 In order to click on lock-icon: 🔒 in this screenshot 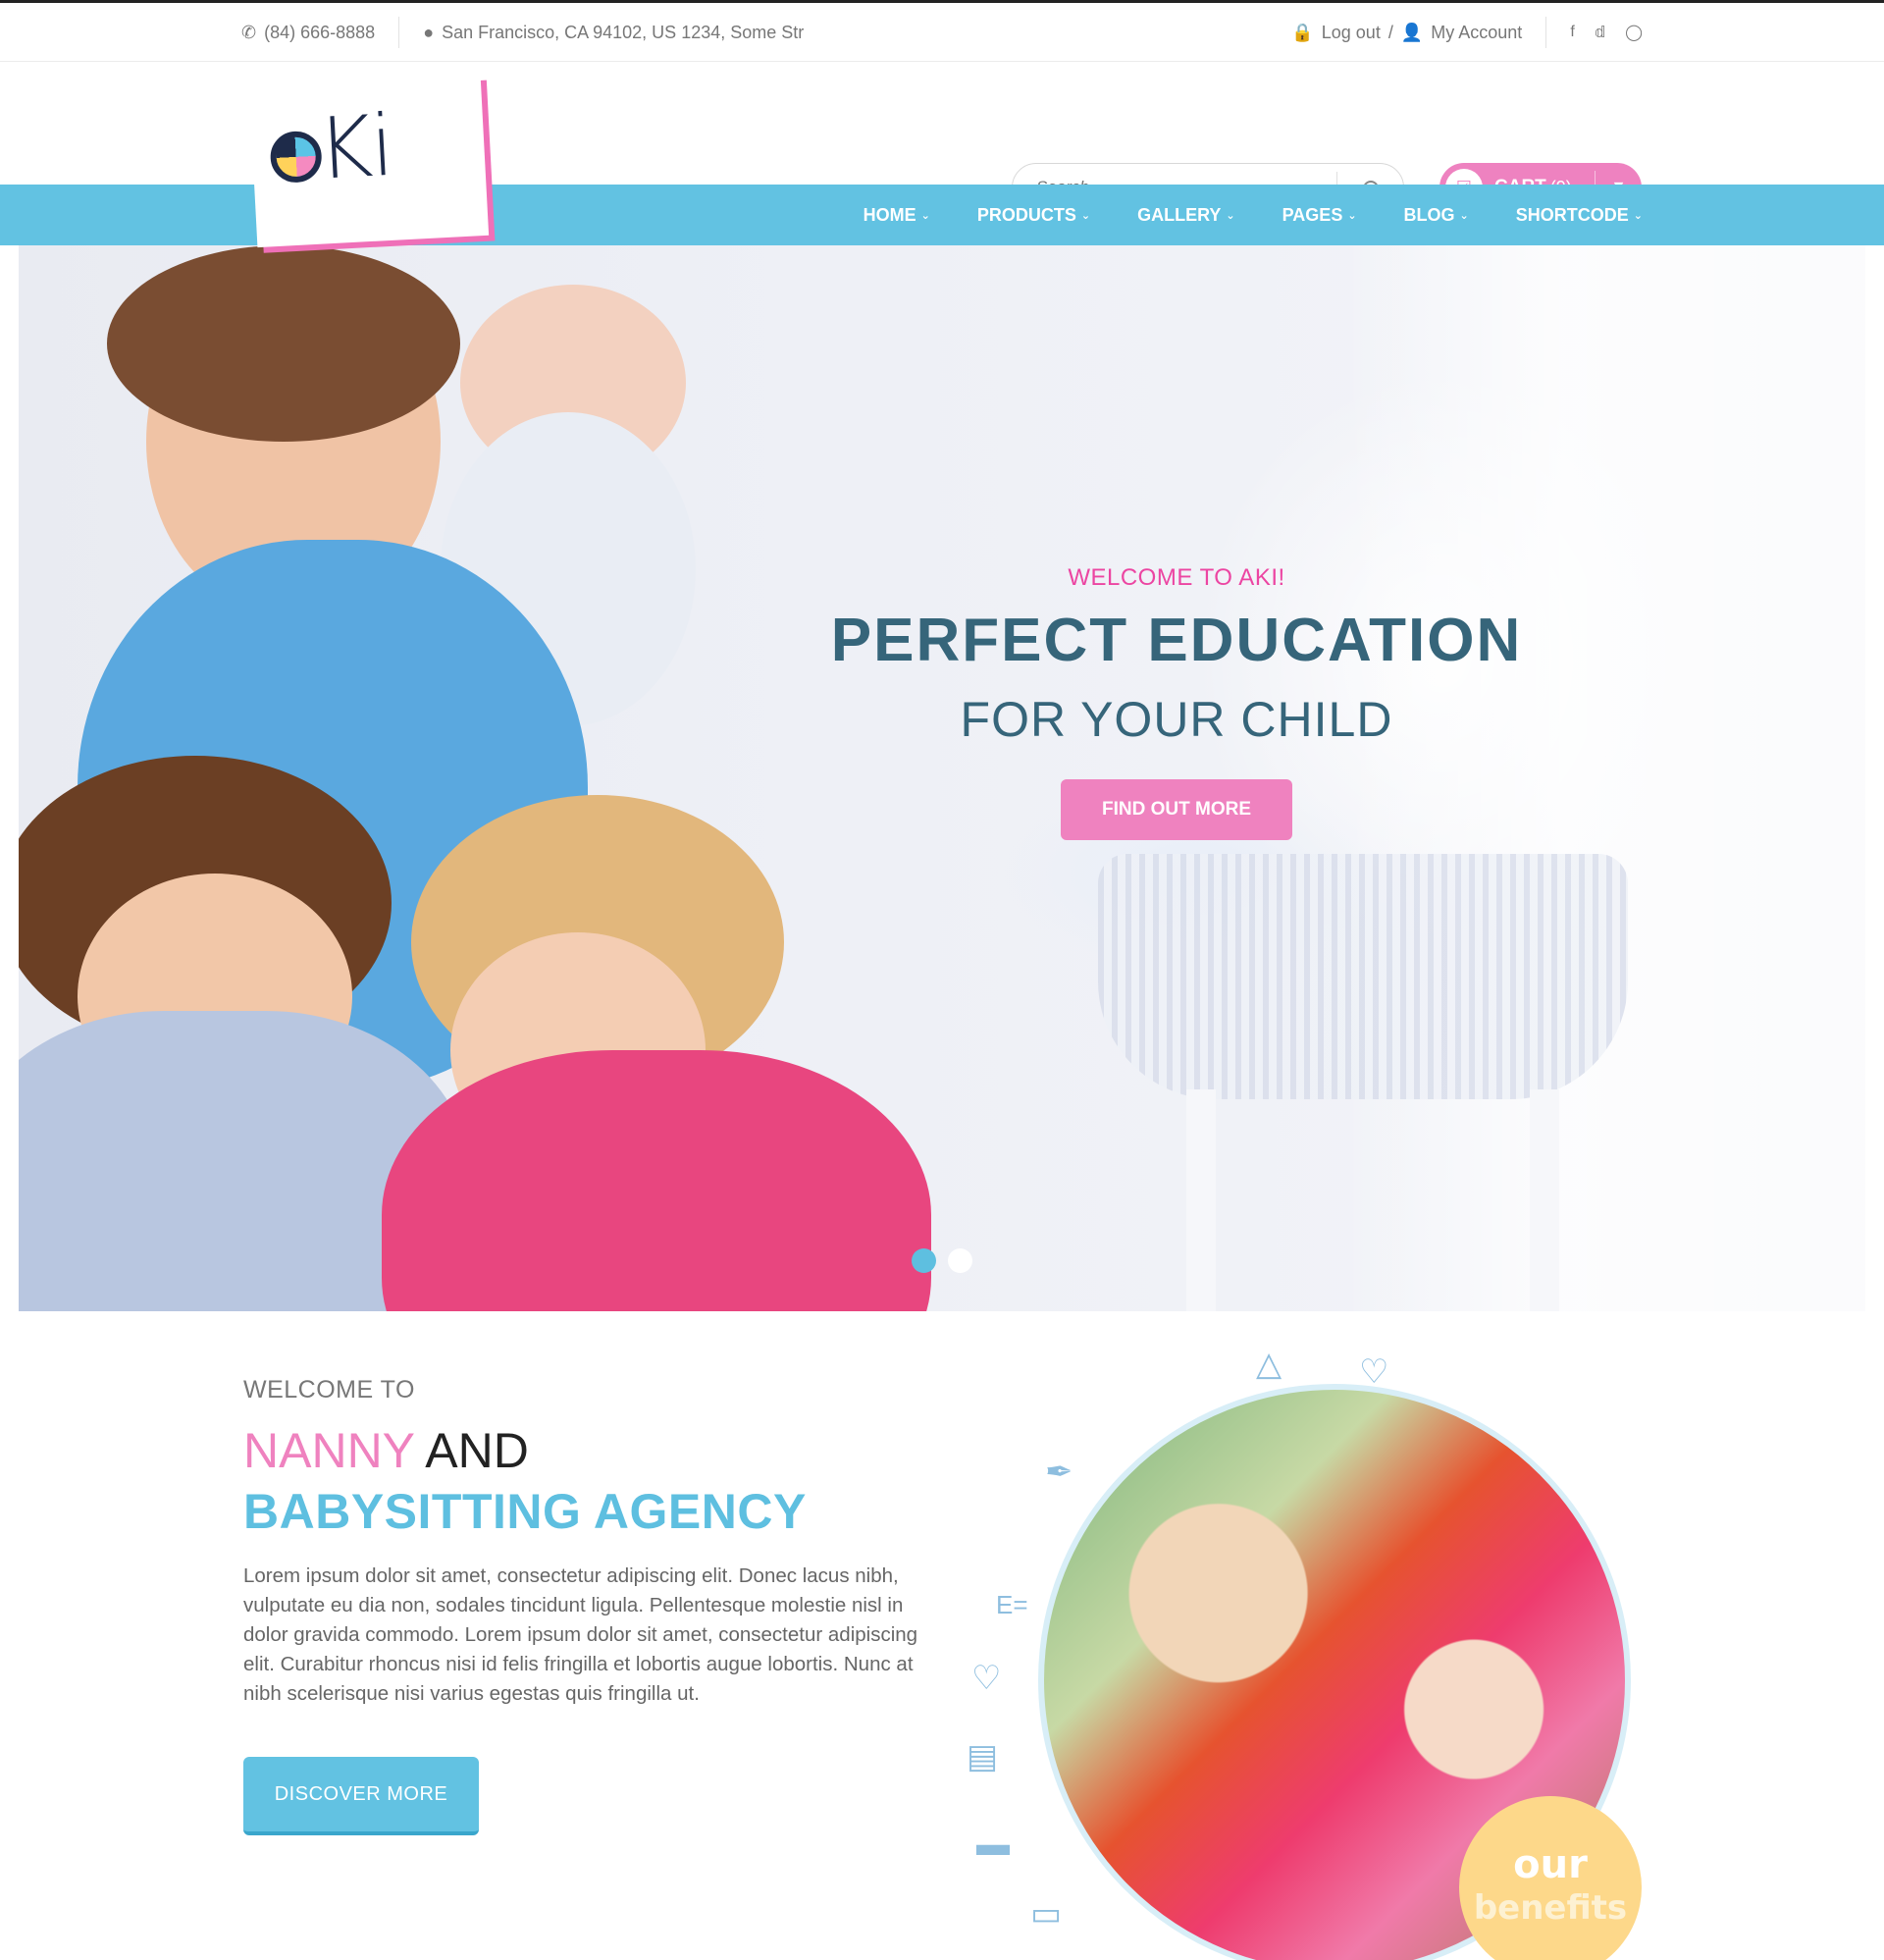, I will do `click(1302, 32)`.